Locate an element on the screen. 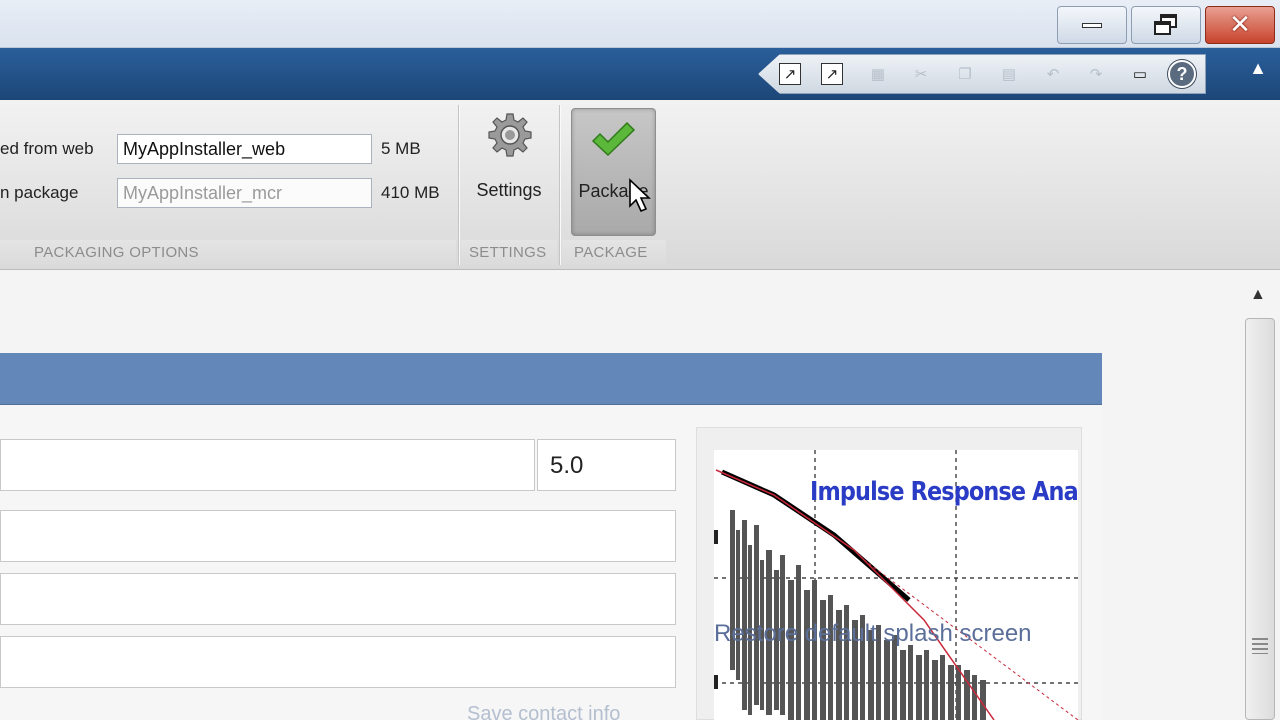 The height and width of the screenshot is (720, 1280). layout-icon: ▭ is located at coordinates (1140, 74).